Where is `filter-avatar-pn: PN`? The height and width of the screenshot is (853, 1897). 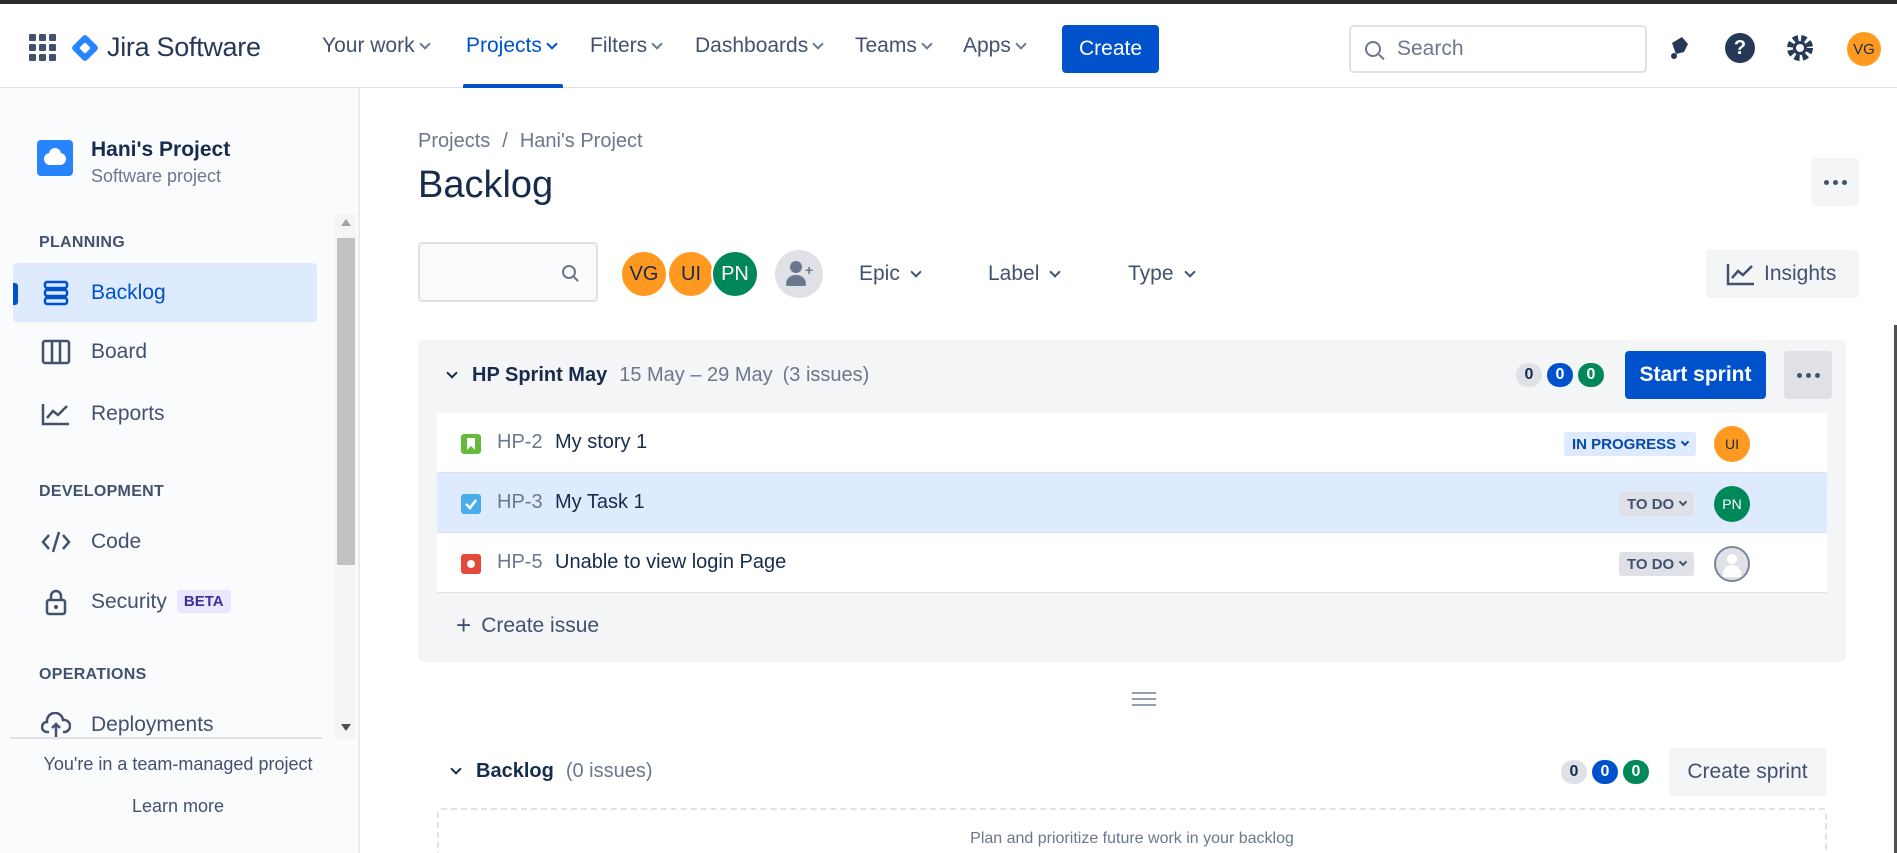
filter-avatar-pn: PN is located at coordinates (735, 274).